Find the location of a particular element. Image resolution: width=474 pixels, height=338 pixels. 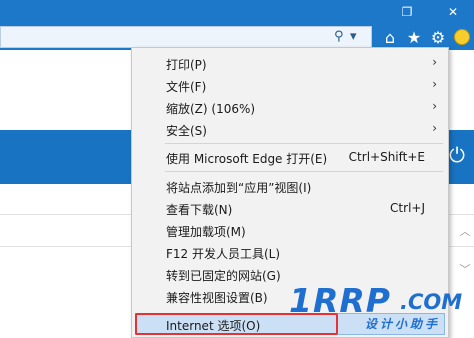

menu-item-label: 文件(F) is located at coordinates (186, 87).